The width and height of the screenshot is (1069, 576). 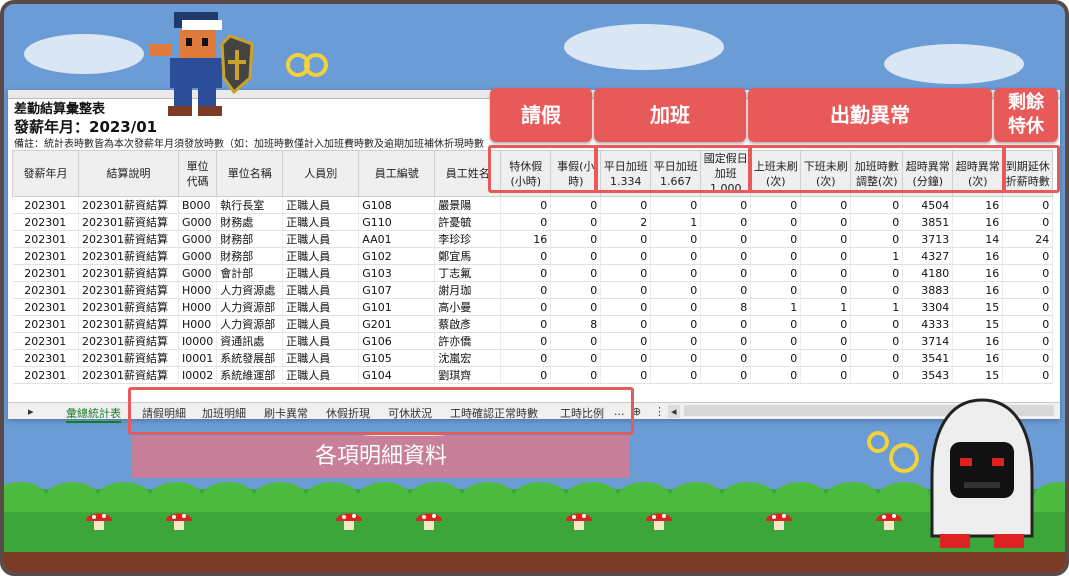 What do you see at coordinates (928, 290) in the screenshot?
I see `table-cell: 3883` at bounding box center [928, 290].